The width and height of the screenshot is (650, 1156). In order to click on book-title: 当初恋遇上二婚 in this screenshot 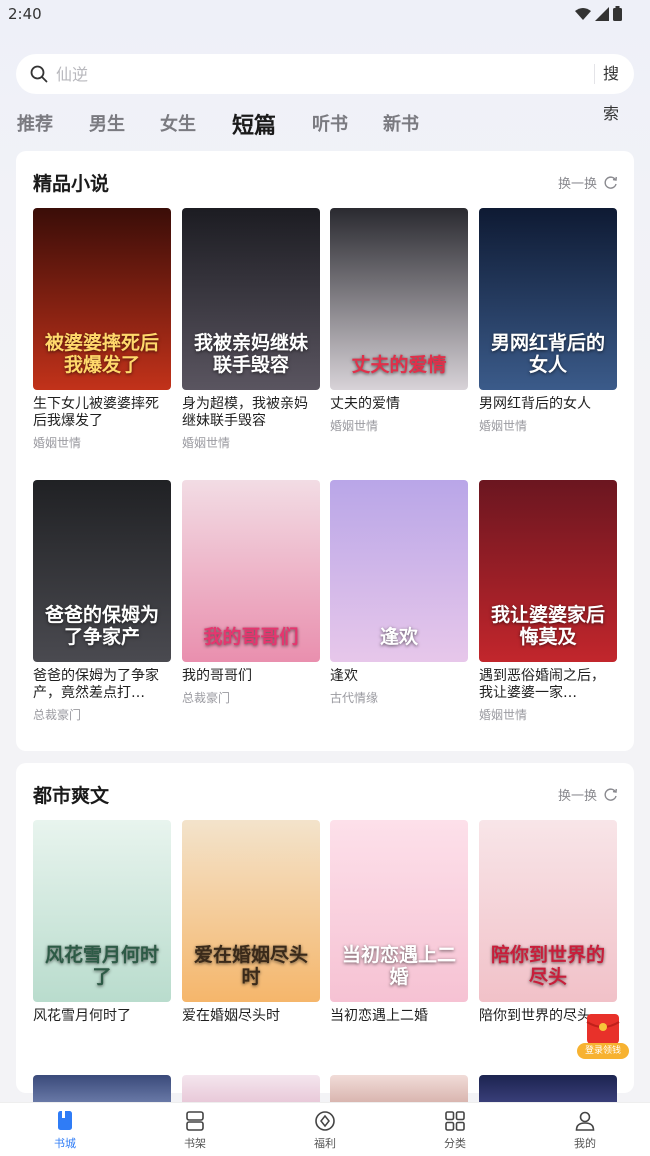, I will do `click(399, 1016)`.